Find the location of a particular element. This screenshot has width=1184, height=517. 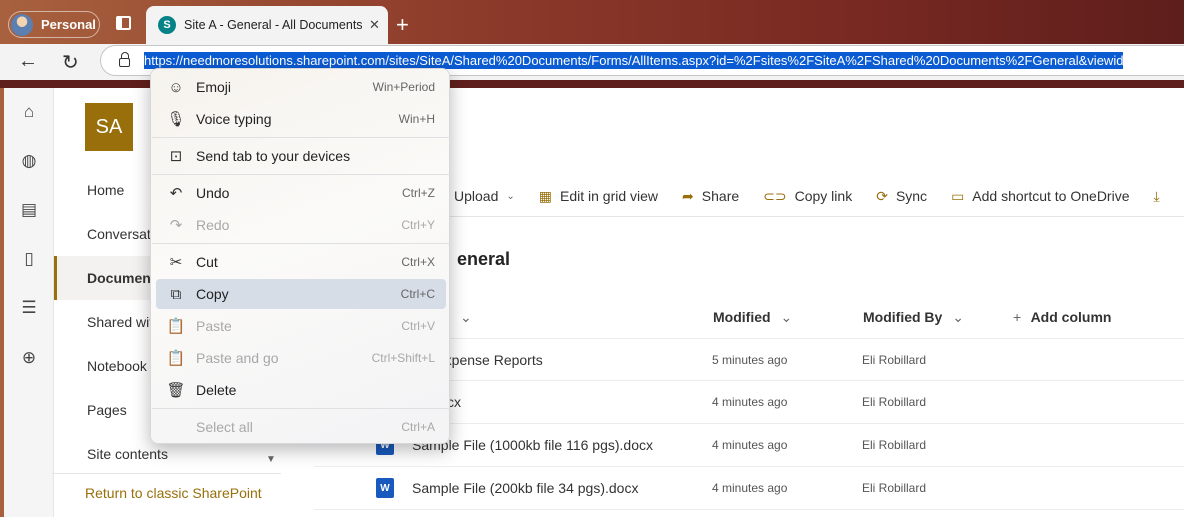

menu-item-paste-and-go: 📋 Paste and go Ctrl+Shift+L is located at coordinates (301, 358).